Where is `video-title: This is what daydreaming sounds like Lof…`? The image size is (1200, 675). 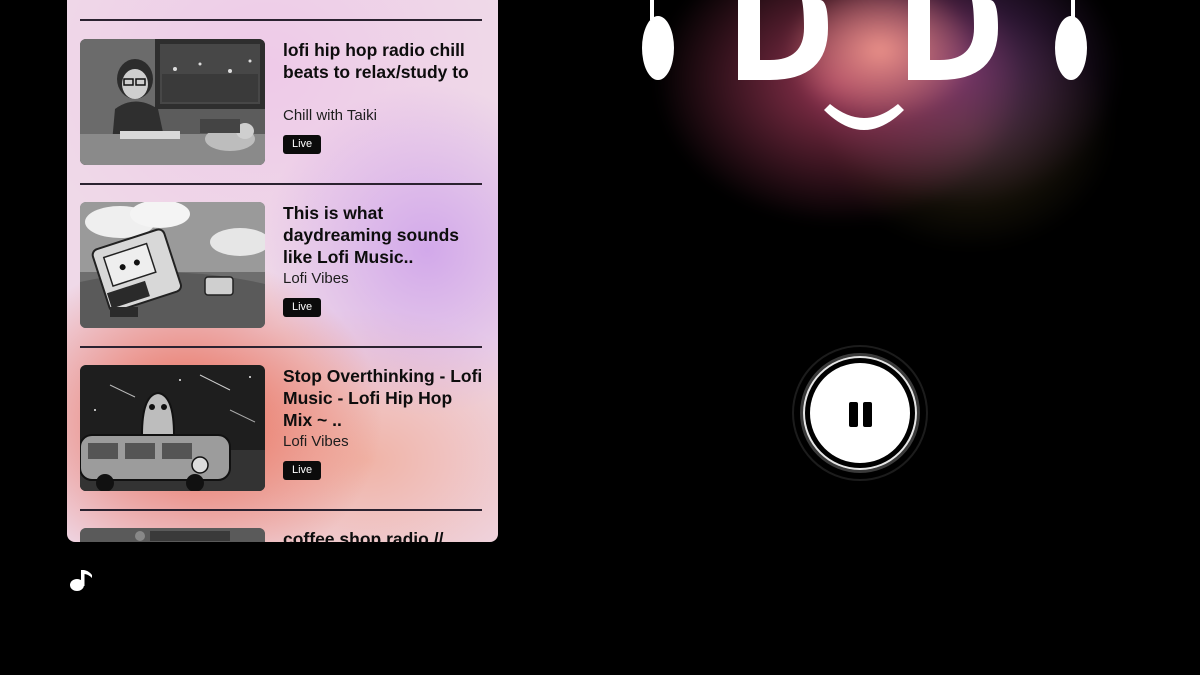 video-title: This is what daydreaming sounds like Lof… is located at coordinates (383, 235).